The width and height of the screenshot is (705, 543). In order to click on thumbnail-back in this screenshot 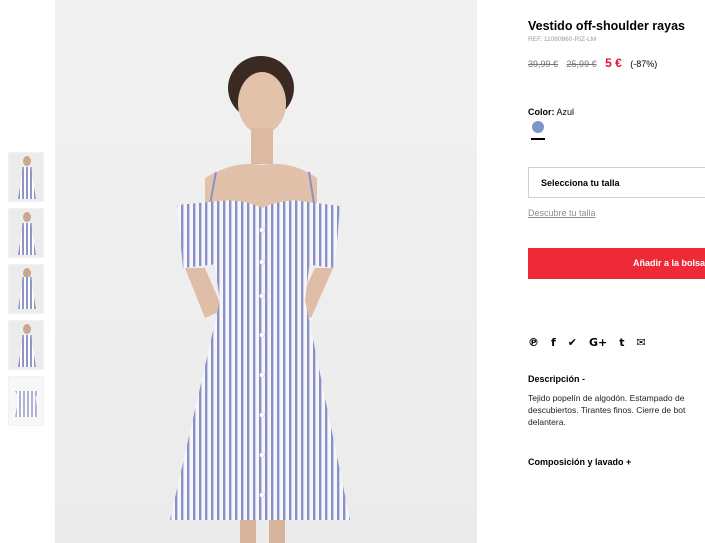, I will do `click(26, 289)`.